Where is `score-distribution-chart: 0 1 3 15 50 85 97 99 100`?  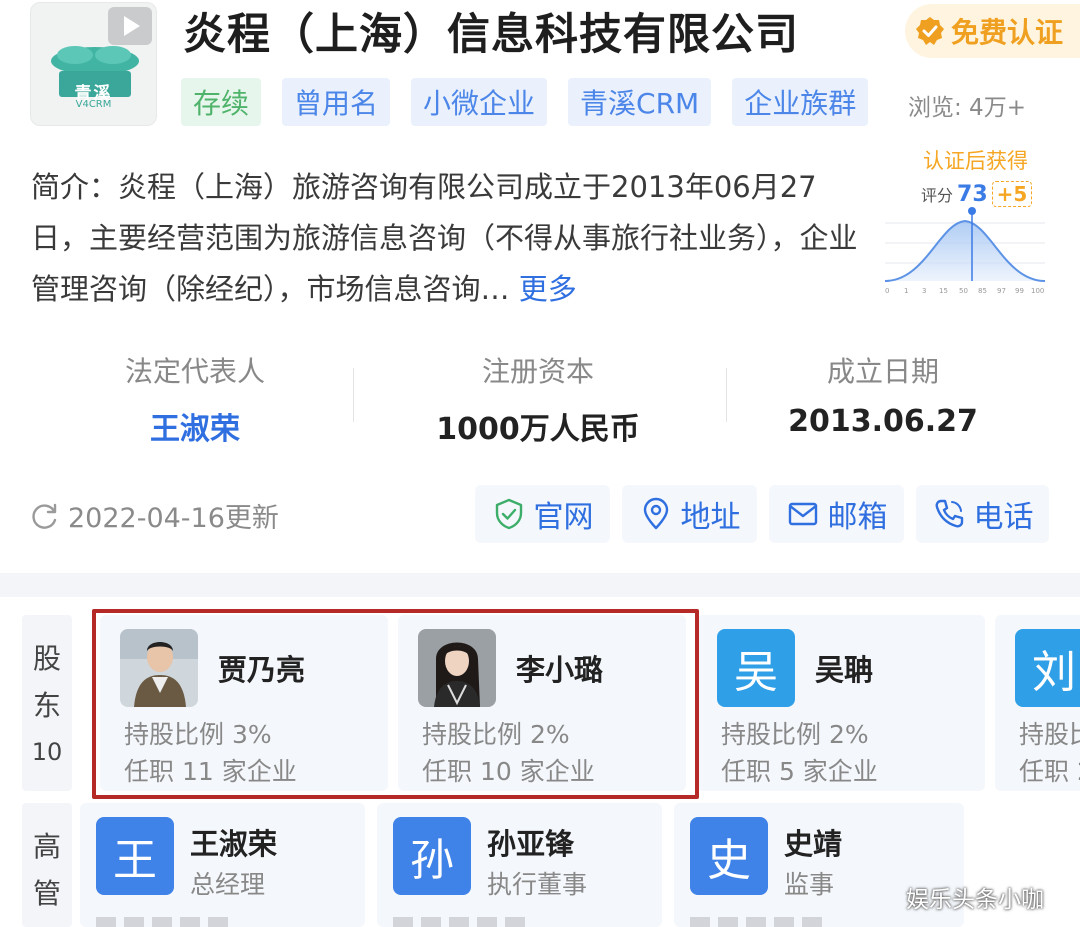
score-distribution-chart: 0 1 3 15 50 85 97 99 100 is located at coordinates (965, 251).